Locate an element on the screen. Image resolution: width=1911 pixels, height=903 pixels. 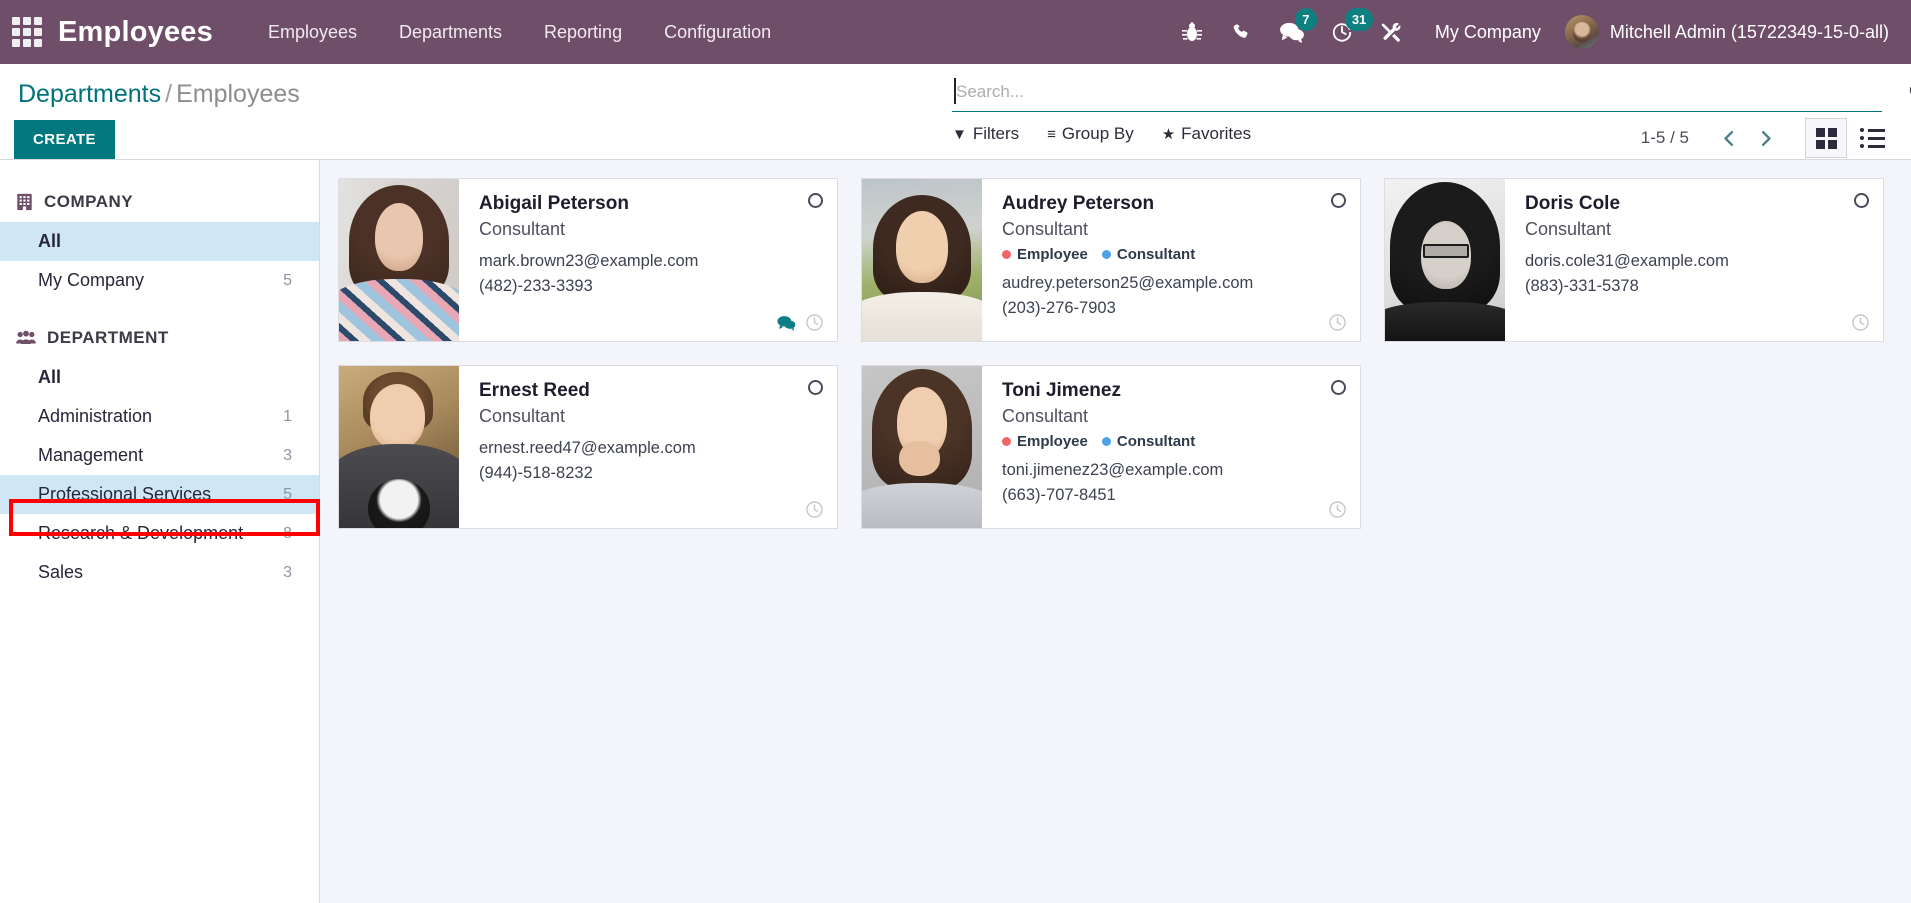
sidebar-item-sales: Sales 3 is located at coordinates (159, 572).